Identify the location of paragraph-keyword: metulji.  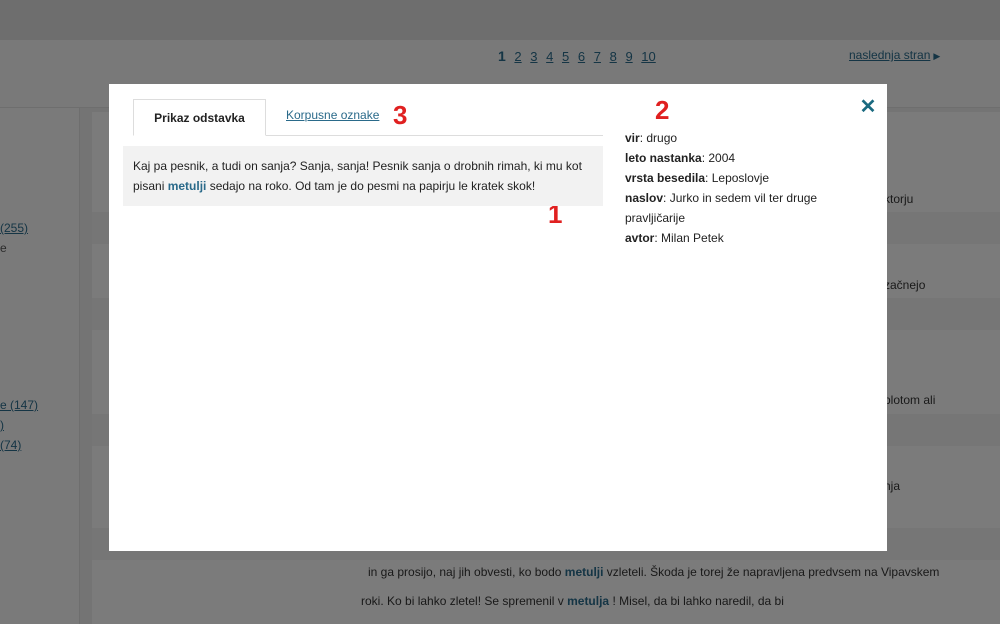
(187, 186).